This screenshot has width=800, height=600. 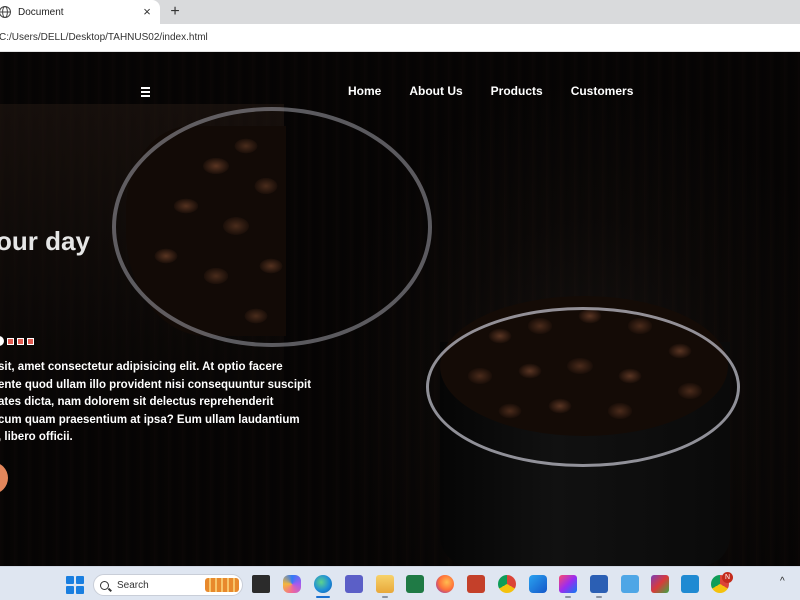 What do you see at coordinates (104, 585) in the screenshot?
I see `search-icon` at bounding box center [104, 585].